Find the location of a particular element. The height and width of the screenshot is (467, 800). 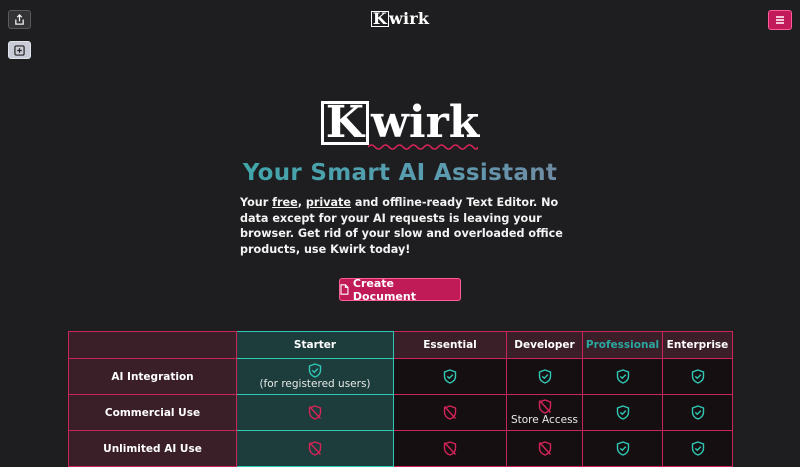

header-brand-rest: wirk is located at coordinates (409, 18).